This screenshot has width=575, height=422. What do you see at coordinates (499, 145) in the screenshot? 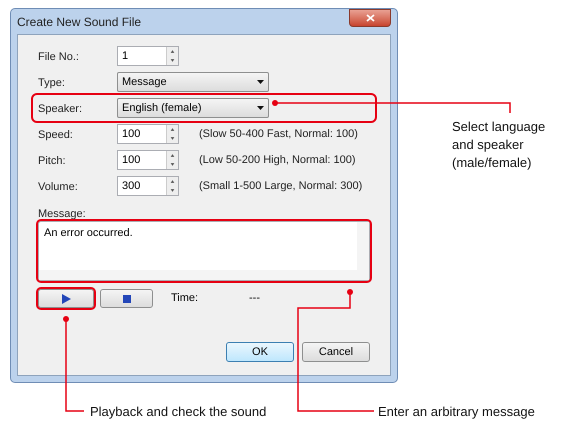
I see `callout-text: Select language and speaker (male/female)` at bounding box center [499, 145].